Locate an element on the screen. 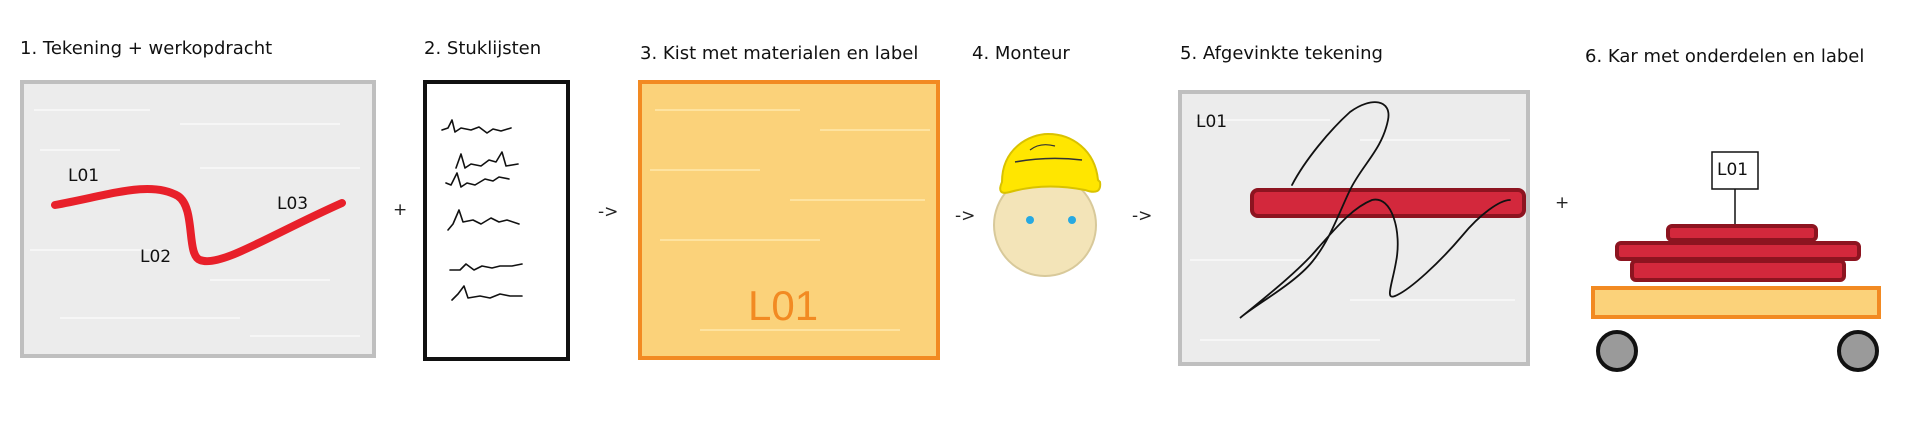  parts-cart is located at coordinates (1736, 261).